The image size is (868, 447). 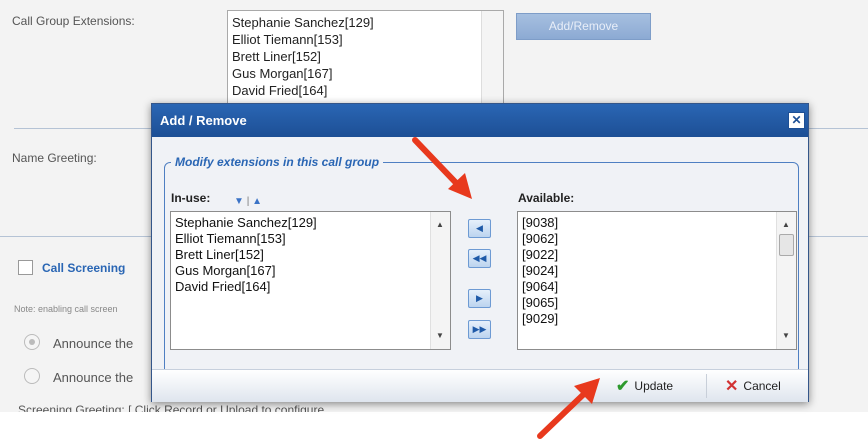 I want to click on button-separator, so click(x=706, y=386).